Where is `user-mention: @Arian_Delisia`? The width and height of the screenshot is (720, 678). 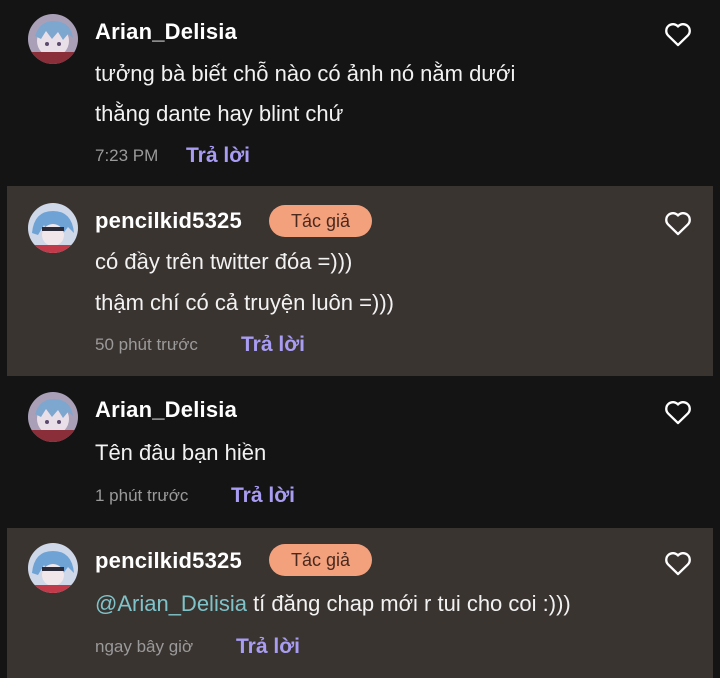
user-mention: @Arian_Delisia is located at coordinates (171, 603).